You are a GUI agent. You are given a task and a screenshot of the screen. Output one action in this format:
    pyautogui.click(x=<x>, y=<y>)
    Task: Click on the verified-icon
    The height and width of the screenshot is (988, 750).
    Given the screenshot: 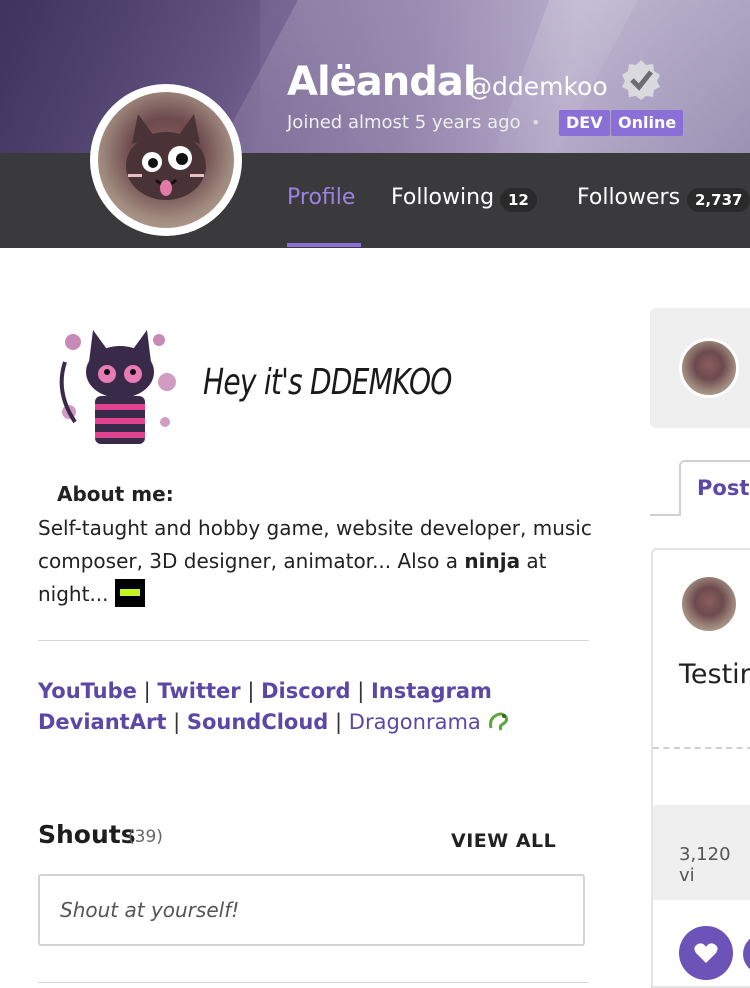 What is the action you would take?
    pyautogui.click(x=641, y=80)
    